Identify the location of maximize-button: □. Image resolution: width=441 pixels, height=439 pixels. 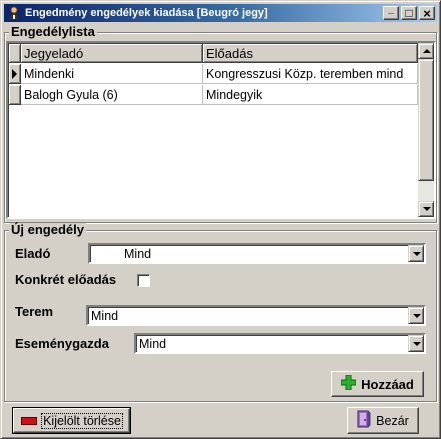
(409, 13).